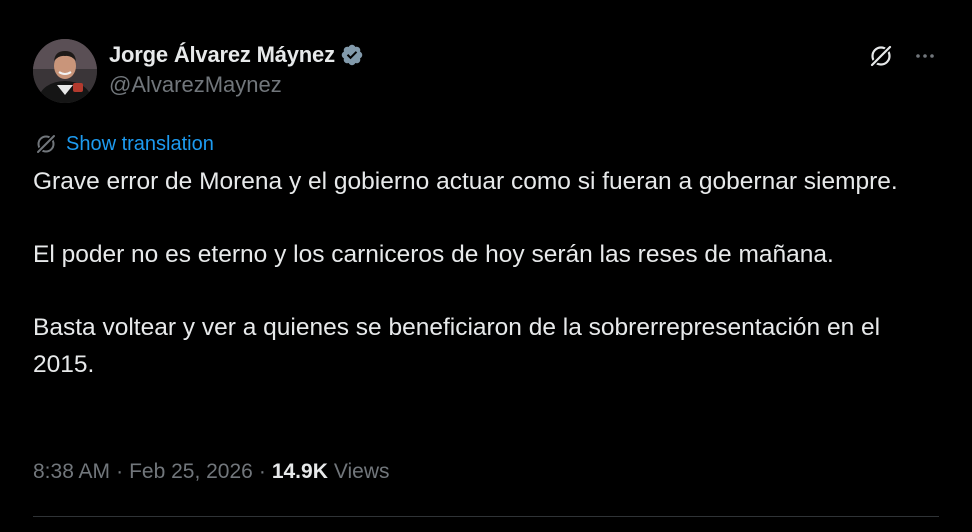 Image resolution: width=972 pixels, height=532 pixels. I want to click on more-horizontal-icon, so click(925, 56).